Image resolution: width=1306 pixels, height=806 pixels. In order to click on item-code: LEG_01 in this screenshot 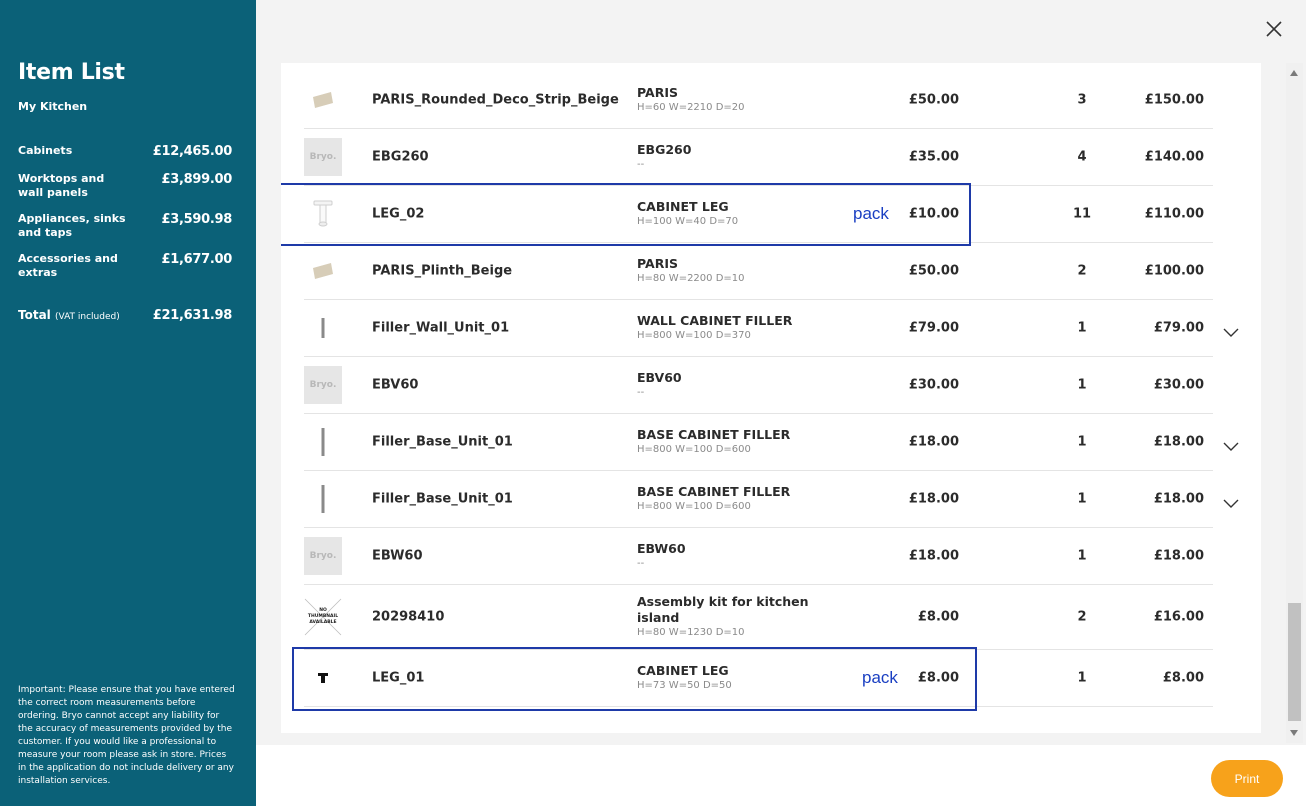, I will do `click(398, 678)`.